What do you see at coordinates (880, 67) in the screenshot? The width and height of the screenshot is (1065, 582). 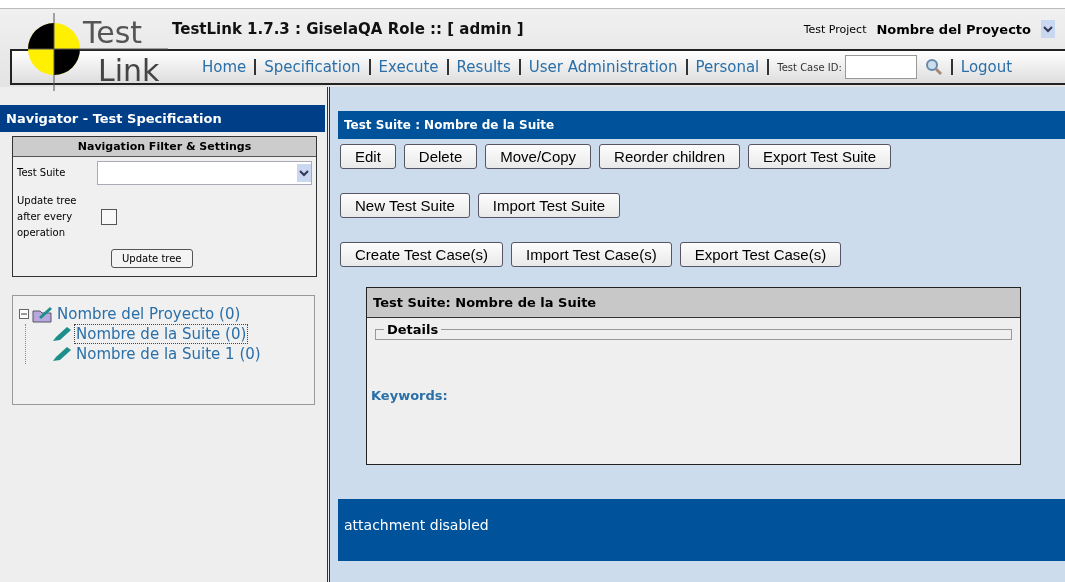 I see `test-case-id-field` at bounding box center [880, 67].